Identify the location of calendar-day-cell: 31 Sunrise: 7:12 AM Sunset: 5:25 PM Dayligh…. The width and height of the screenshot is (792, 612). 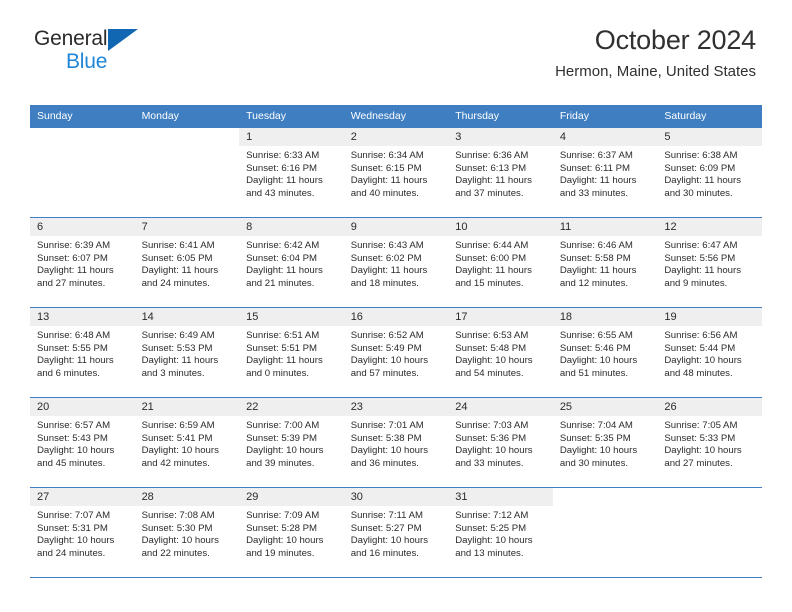
(500, 532).